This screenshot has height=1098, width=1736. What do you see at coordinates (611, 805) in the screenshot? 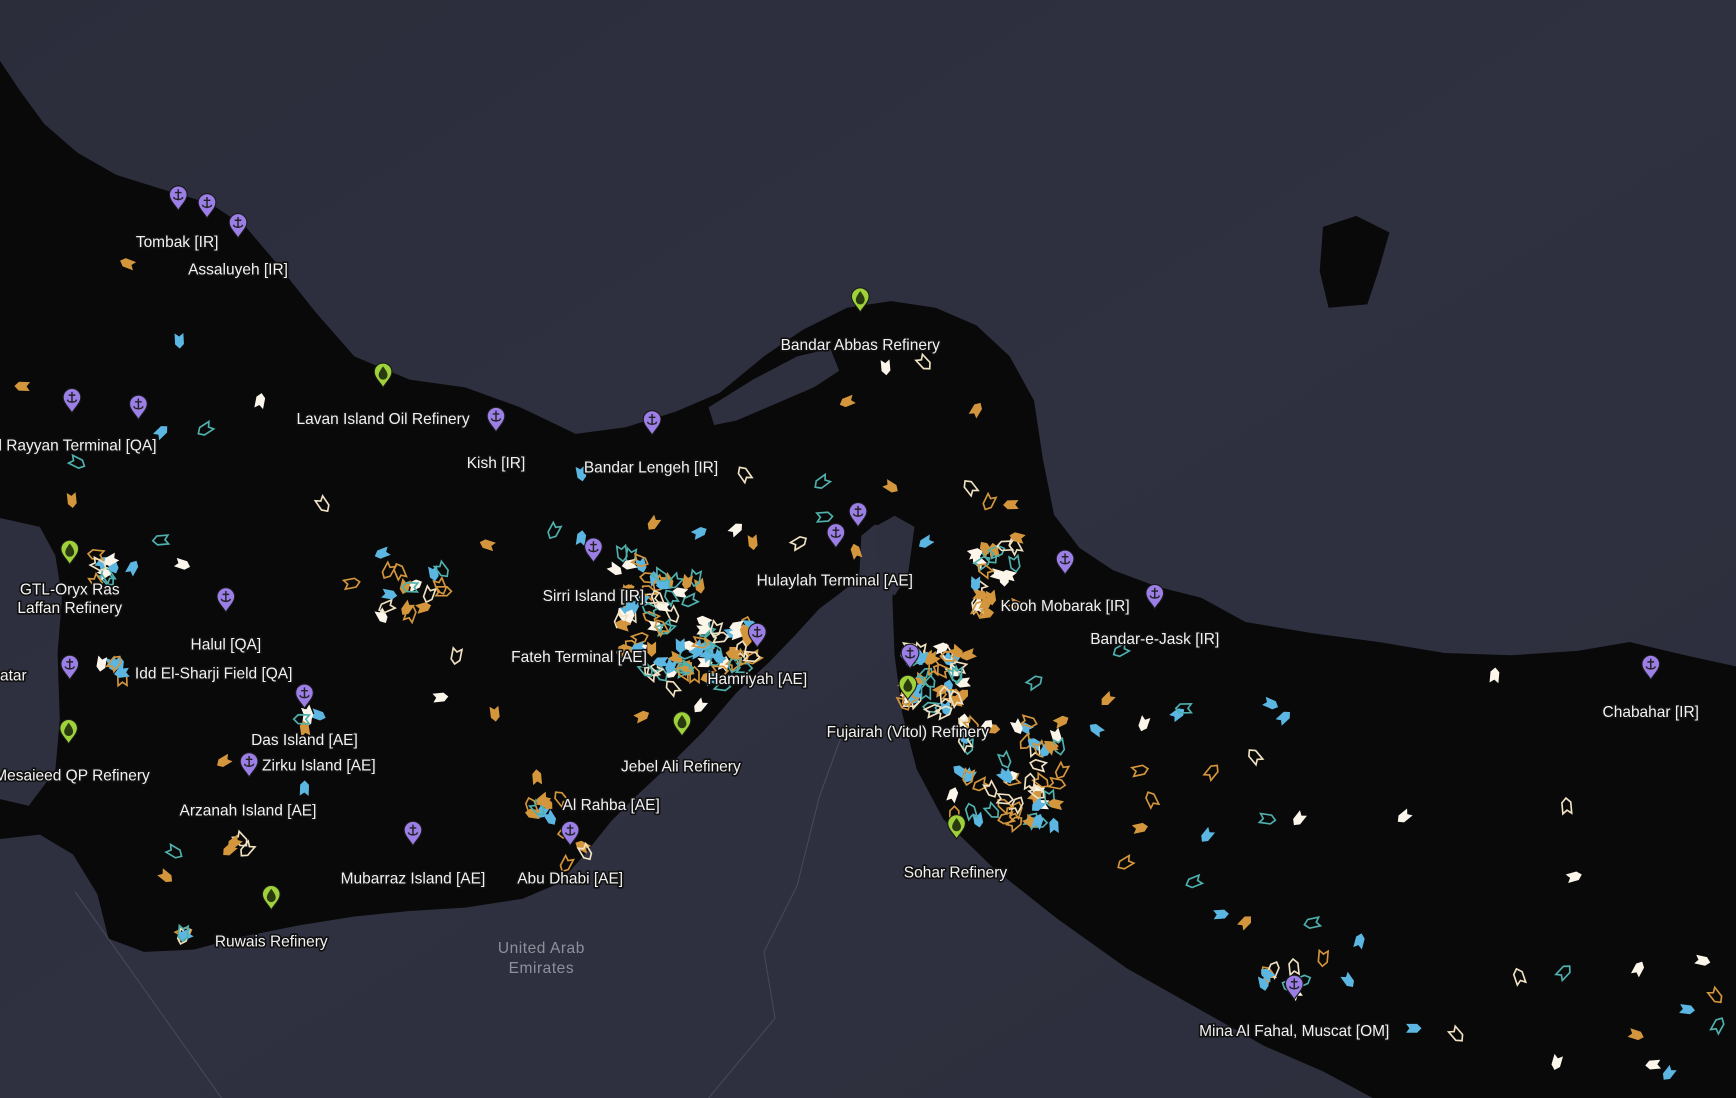
I see `place-label: Al Rahba [AE]` at bounding box center [611, 805].